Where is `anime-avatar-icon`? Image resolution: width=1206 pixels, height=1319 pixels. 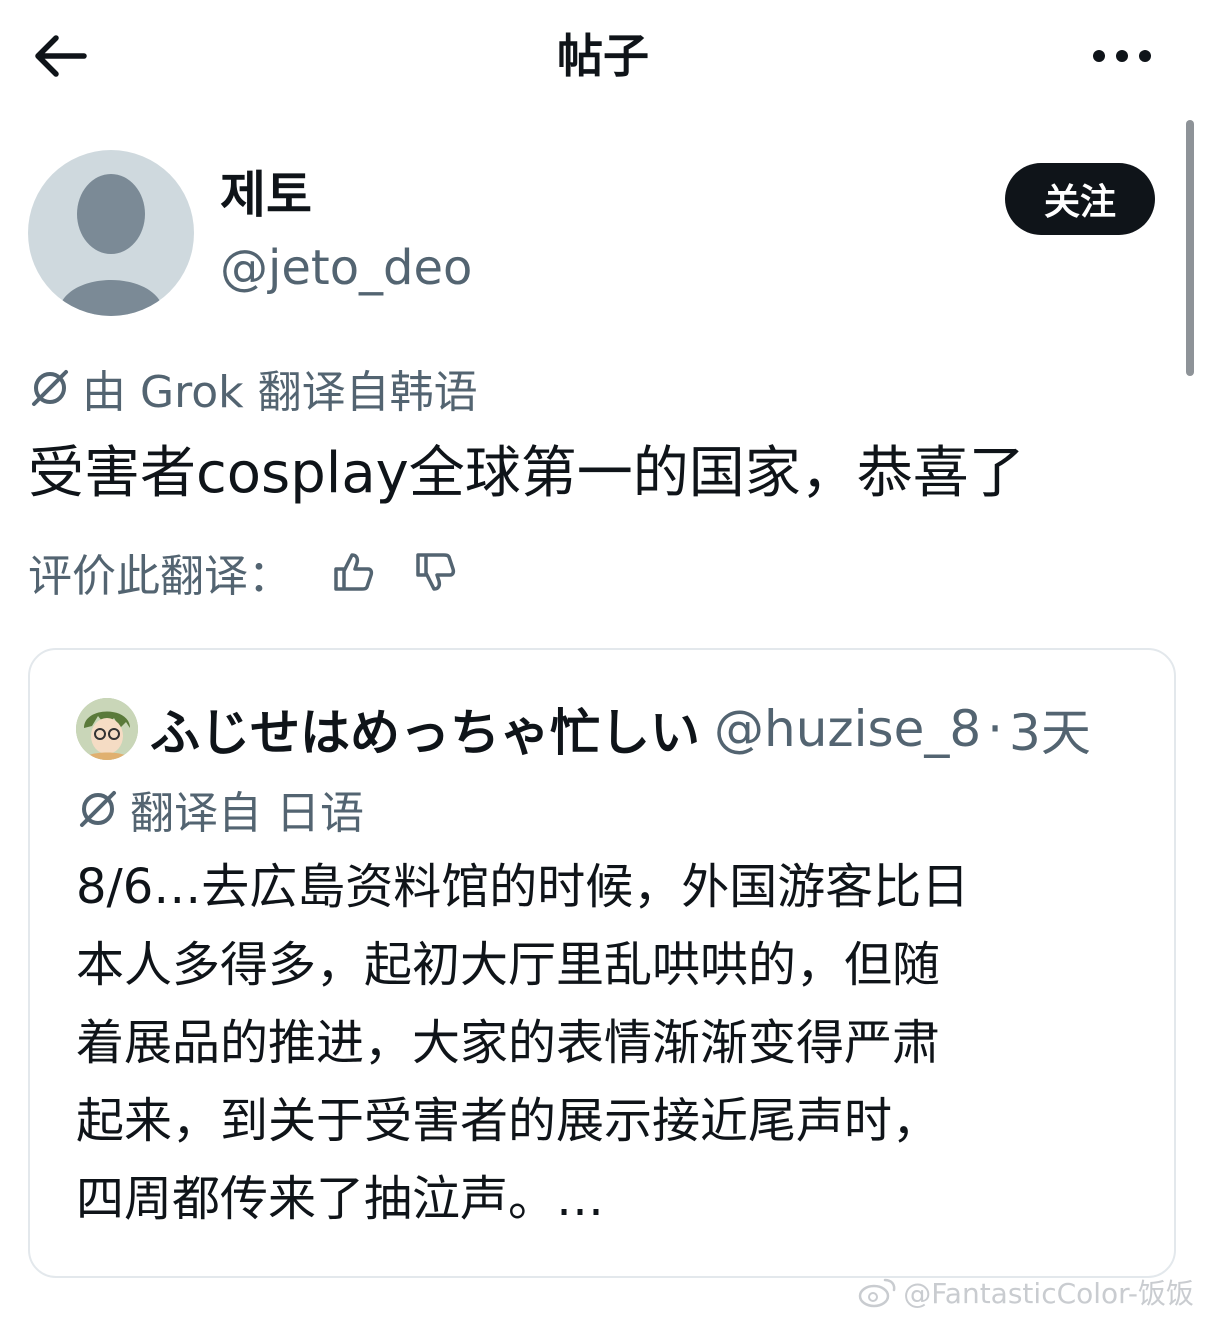 anime-avatar-icon is located at coordinates (107, 729).